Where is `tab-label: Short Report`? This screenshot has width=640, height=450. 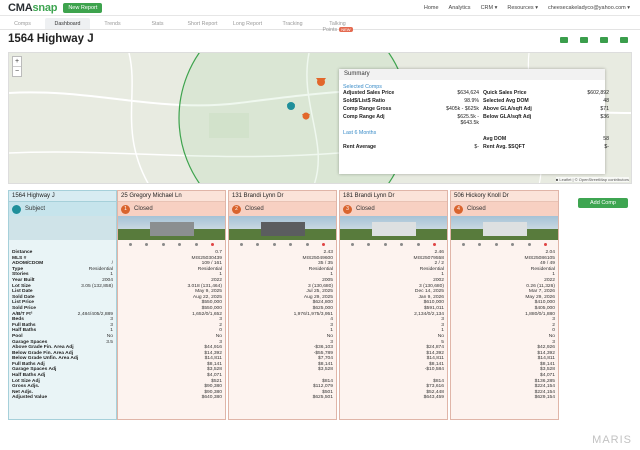 tab-label: Short Report is located at coordinates (202, 24).